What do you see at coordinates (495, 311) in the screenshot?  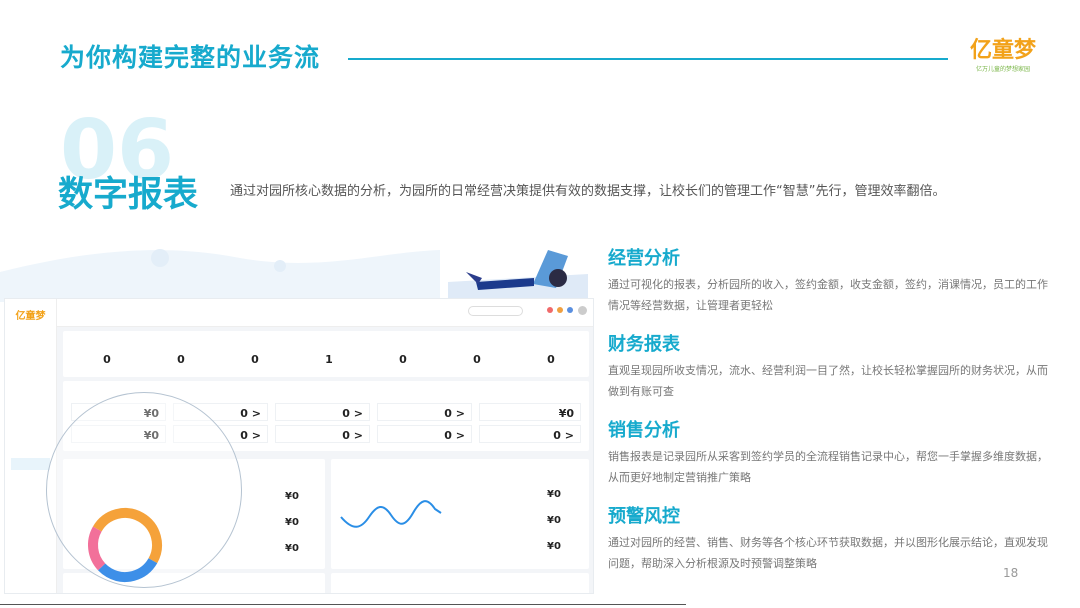 I see `dashboard-search-input` at bounding box center [495, 311].